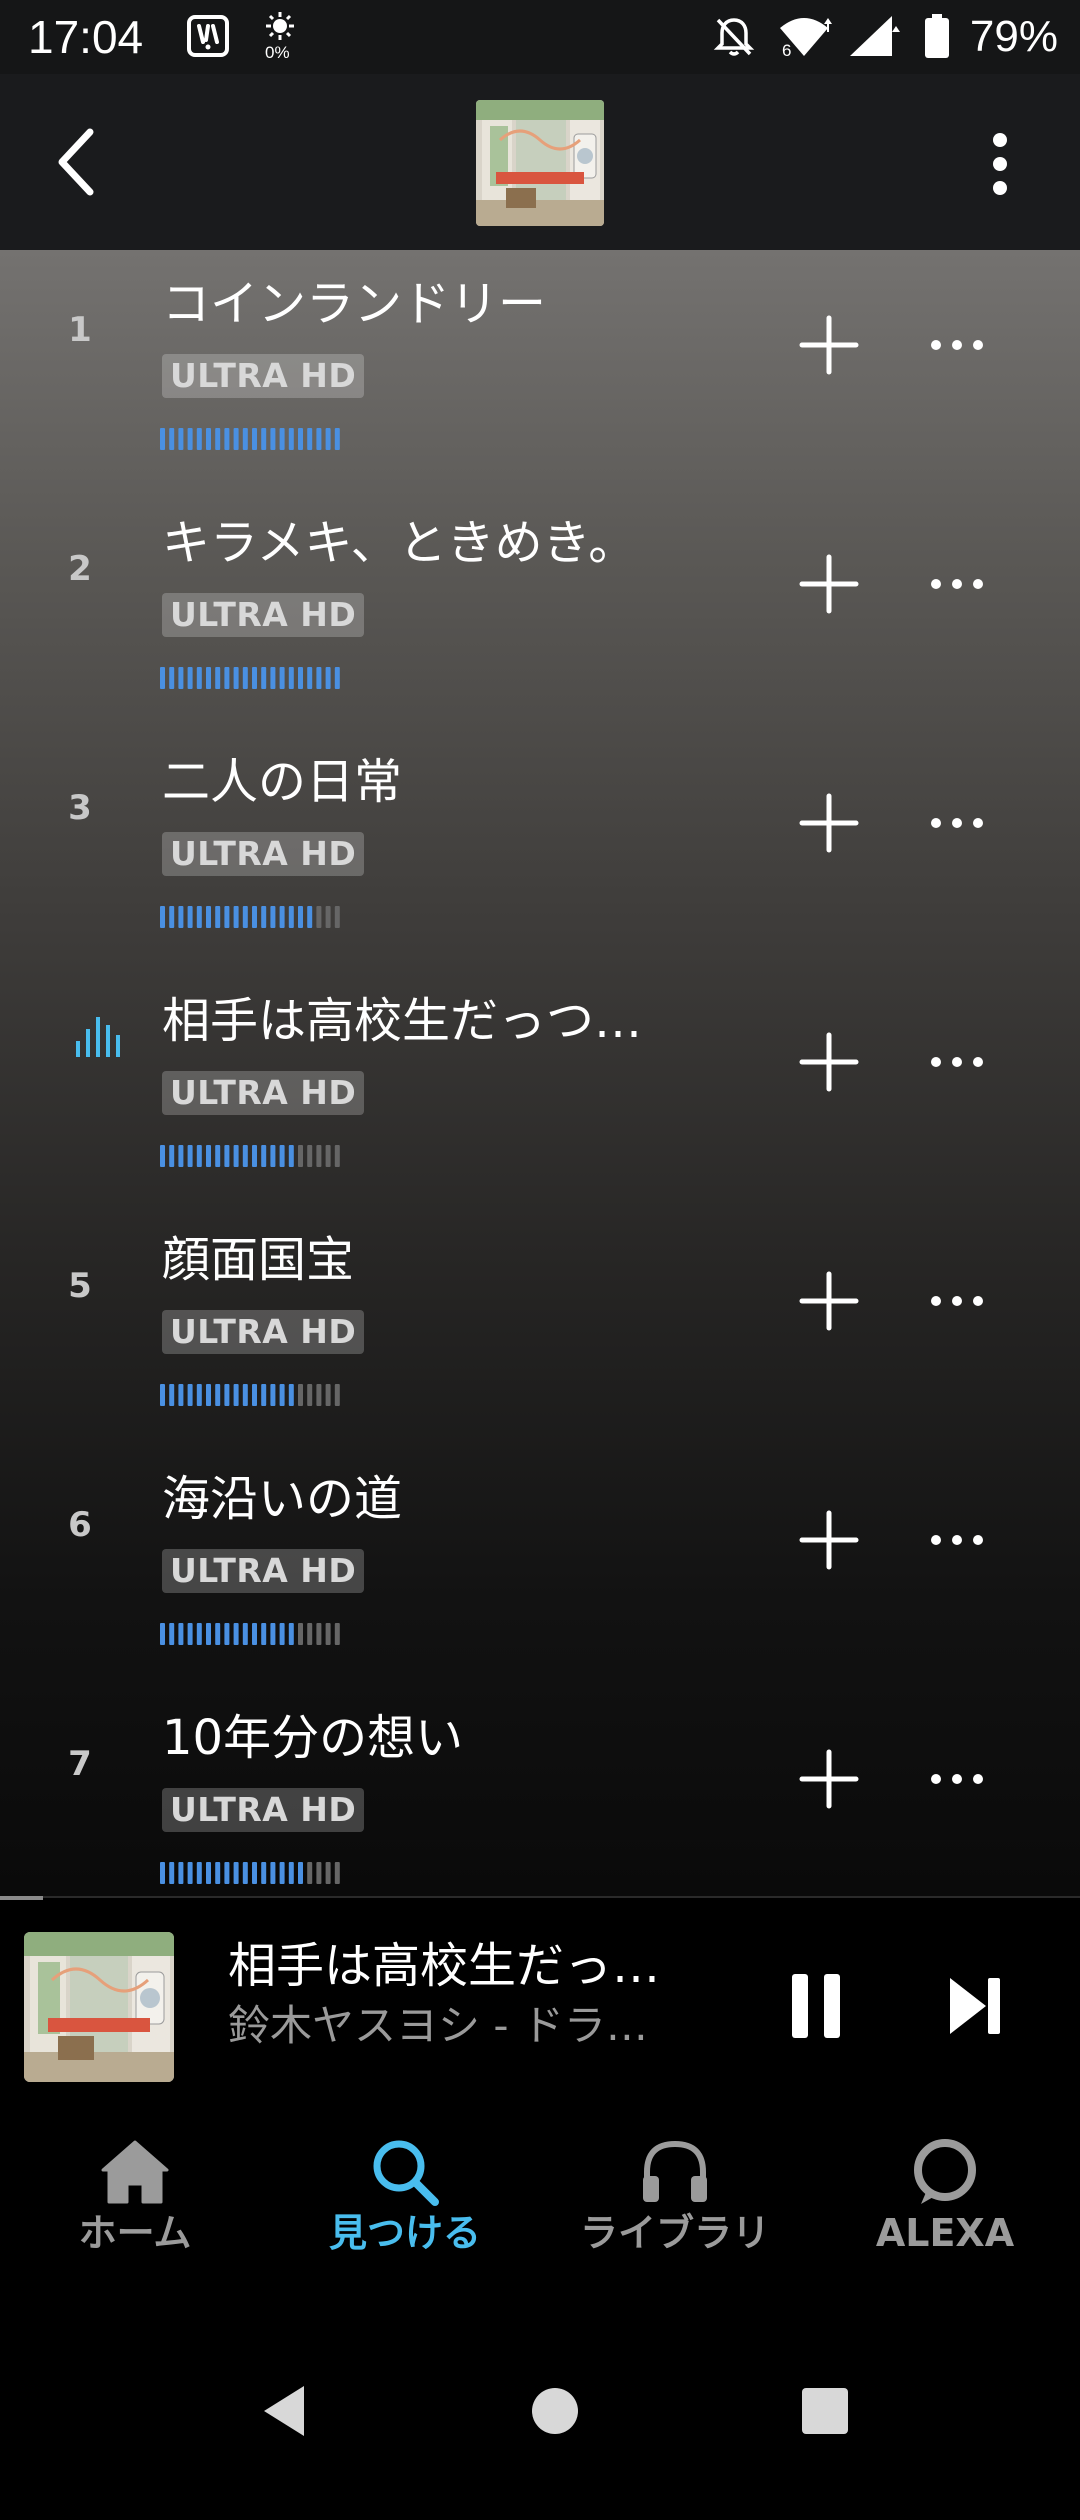 The image size is (1080, 2520). I want to click on nav-home: ホーム, so click(135, 2202).